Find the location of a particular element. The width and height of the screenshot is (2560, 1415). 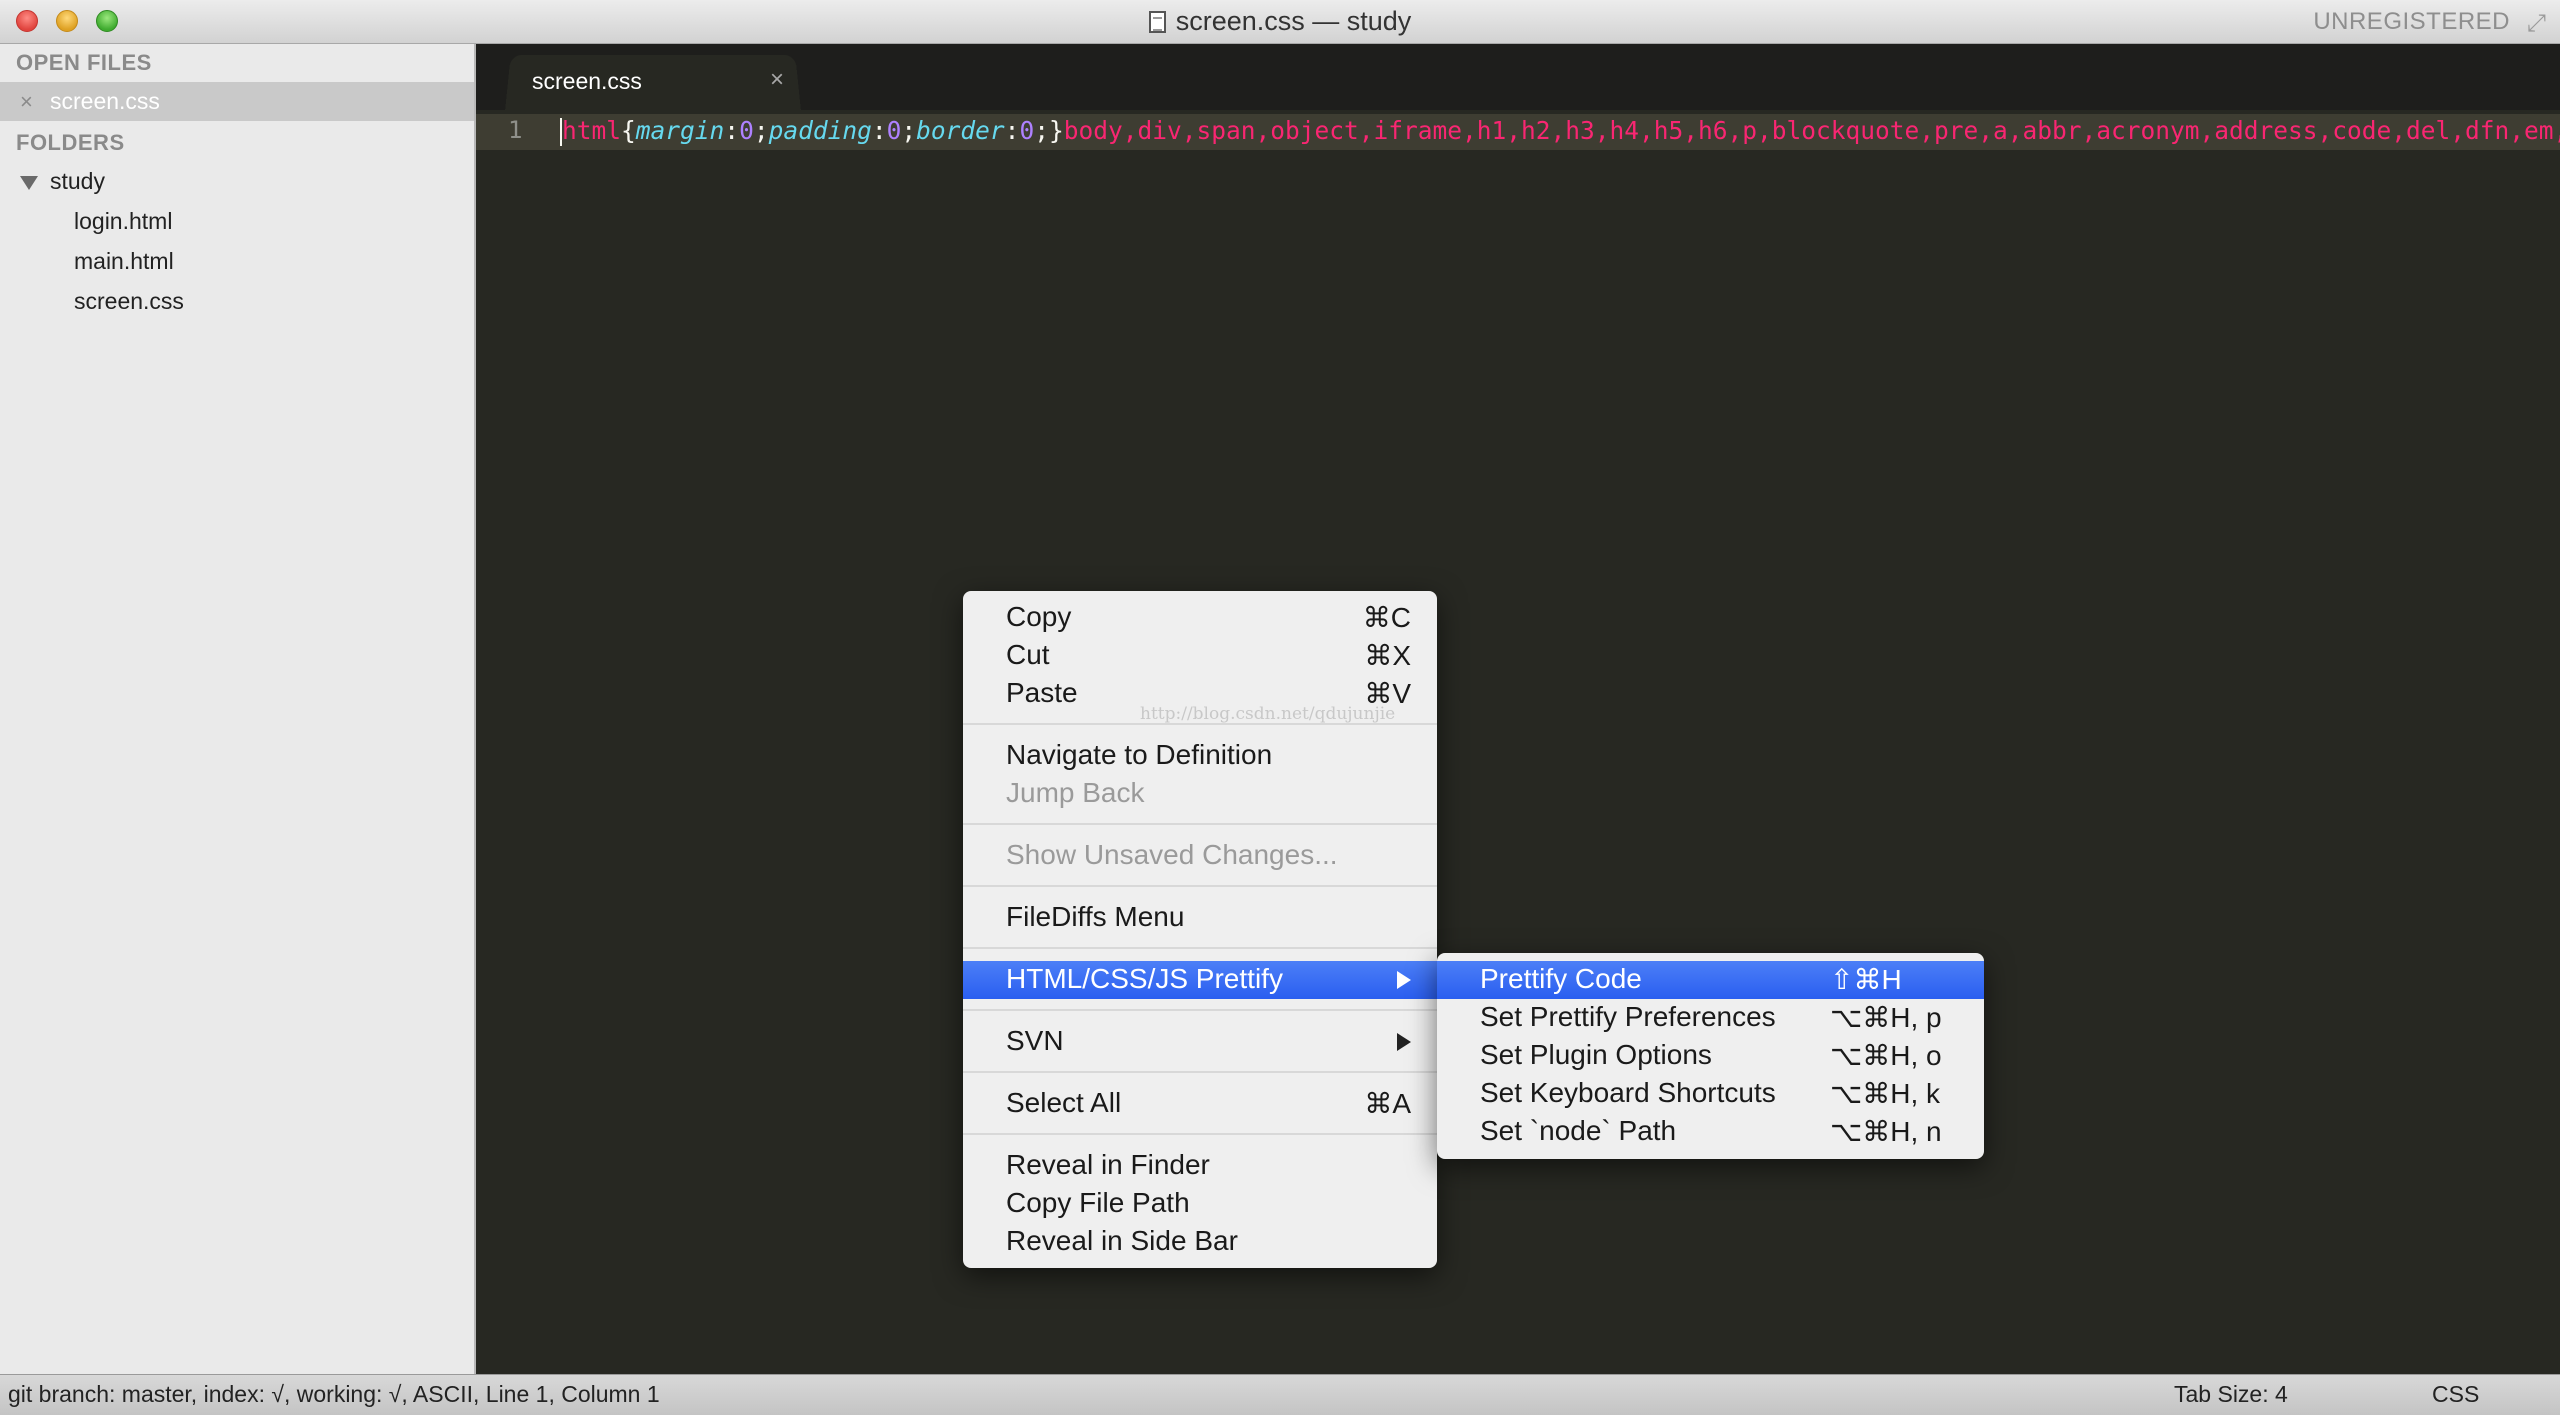

submenu-item-set-keyboard-shortcuts: Set Keyboard Shortcuts ⌥⌘H, k is located at coordinates (1710, 1094).